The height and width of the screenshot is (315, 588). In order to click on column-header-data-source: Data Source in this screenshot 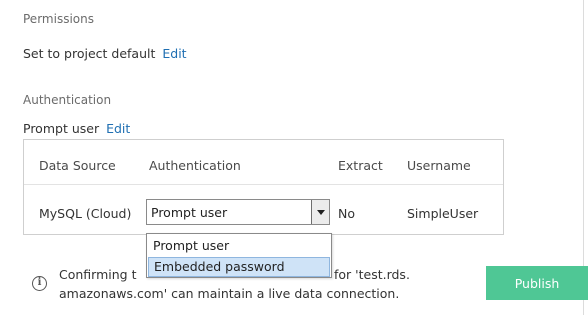, I will do `click(77, 165)`.